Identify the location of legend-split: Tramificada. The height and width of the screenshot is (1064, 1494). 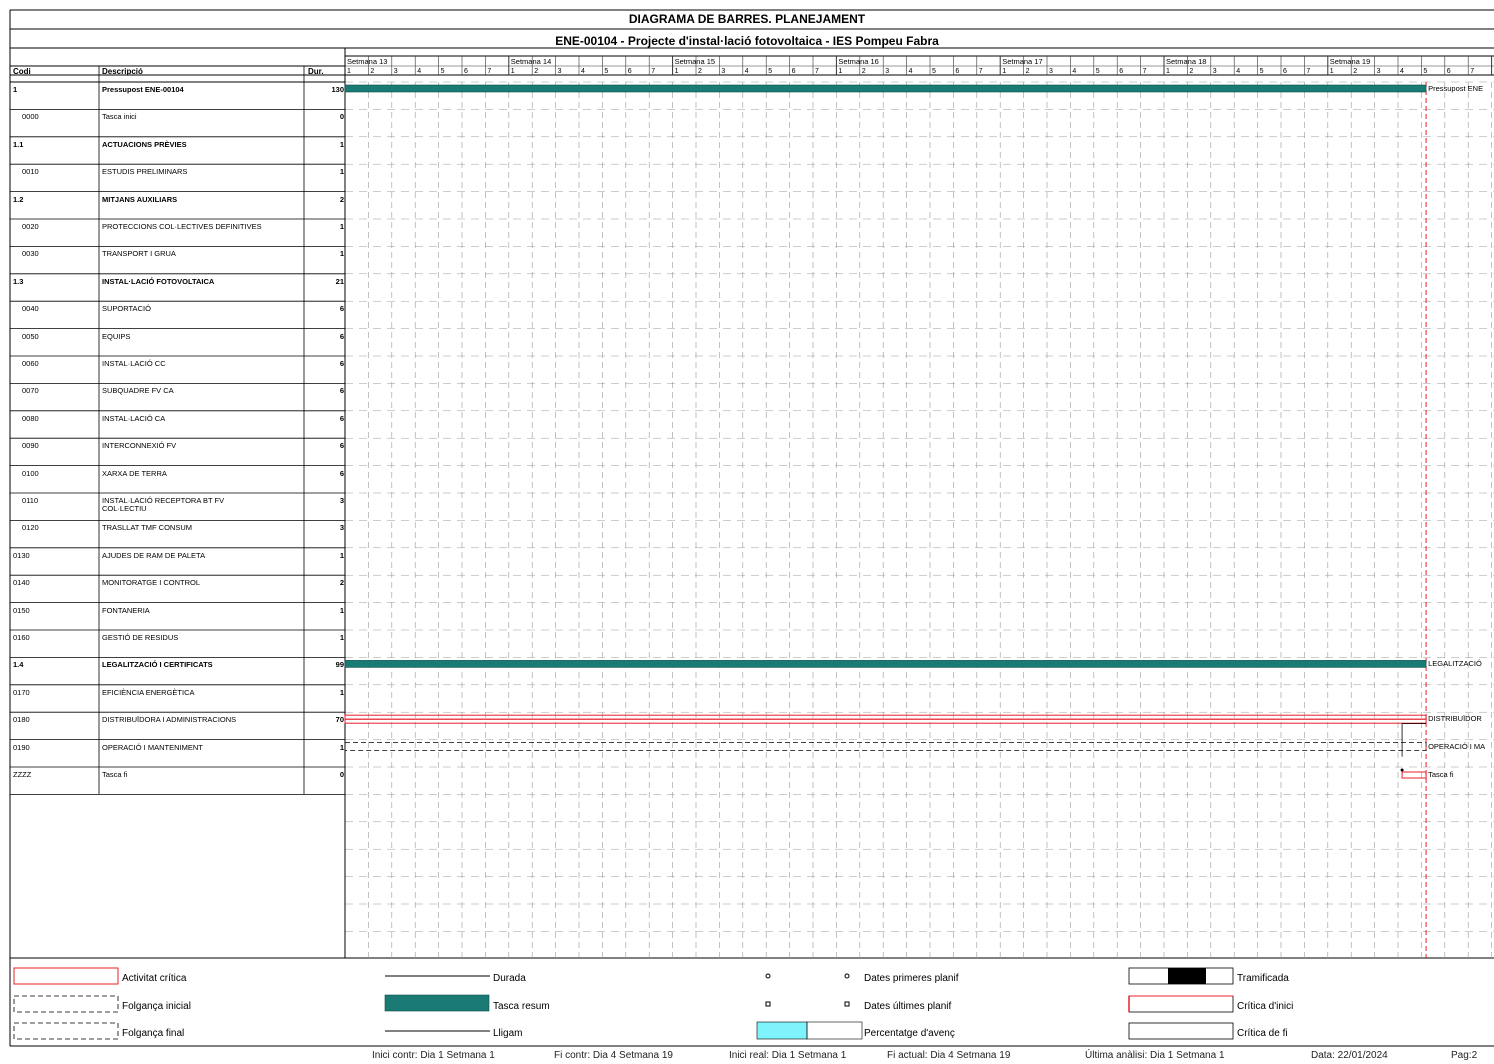
(1263, 978).